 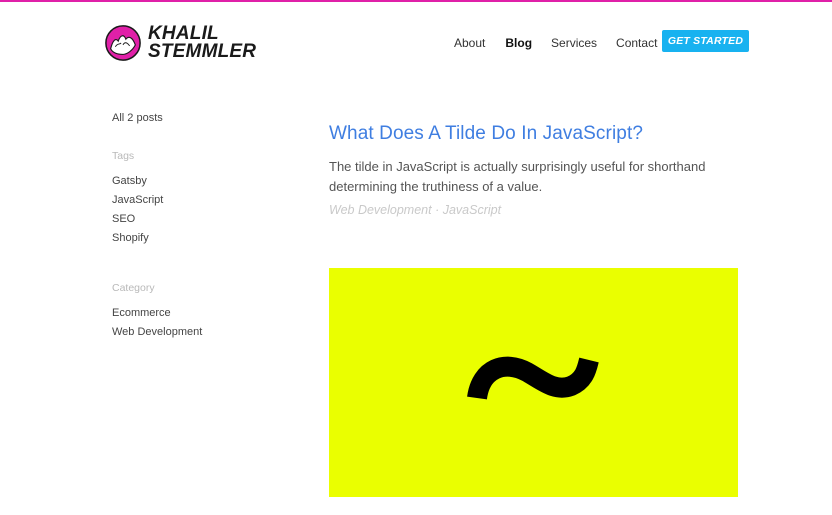 What do you see at coordinates (202, 51) in the screenshot?
I see `logo-line-2: STEMMLER` at bounding box center [202, 51].